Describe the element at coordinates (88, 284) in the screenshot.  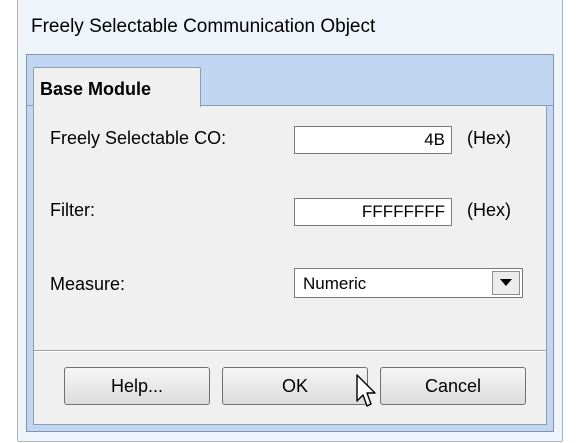
I see `measure-label: Measure:` at that location.